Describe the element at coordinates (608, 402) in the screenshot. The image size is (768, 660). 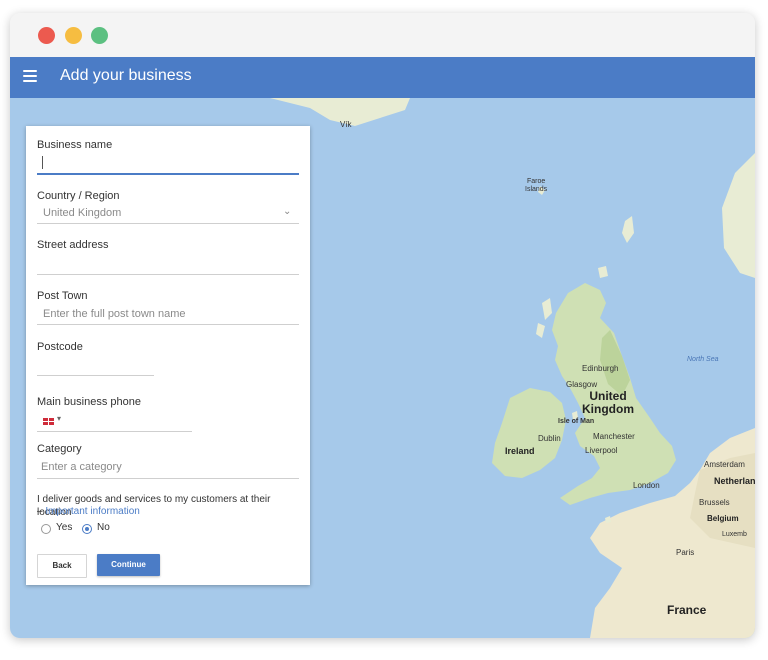
I see `map-label-united-kingdom: United Kingdom` at that location.